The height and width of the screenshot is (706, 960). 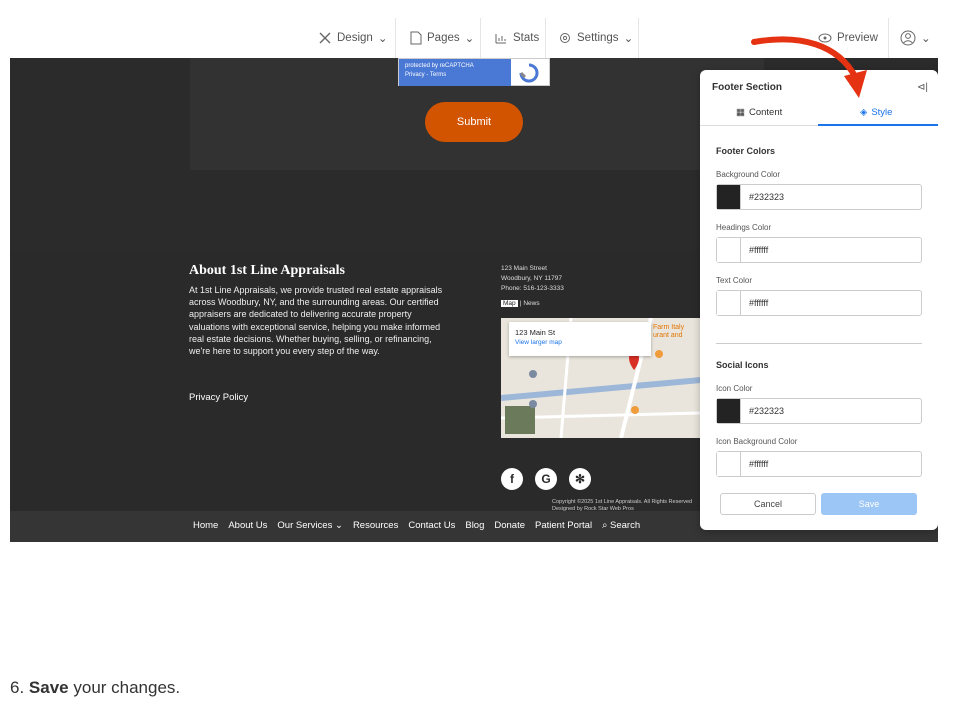 What do you see at coordinates (267, 270) in the screenshot?
I see `footer-heading: About 1st Line Appraisals` at bounding box center [267, 270].